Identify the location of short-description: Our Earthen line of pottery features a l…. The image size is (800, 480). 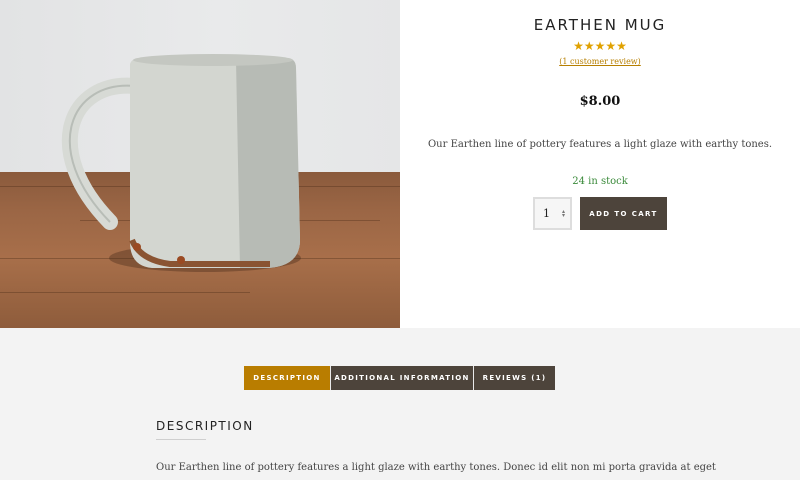
(600, 144).